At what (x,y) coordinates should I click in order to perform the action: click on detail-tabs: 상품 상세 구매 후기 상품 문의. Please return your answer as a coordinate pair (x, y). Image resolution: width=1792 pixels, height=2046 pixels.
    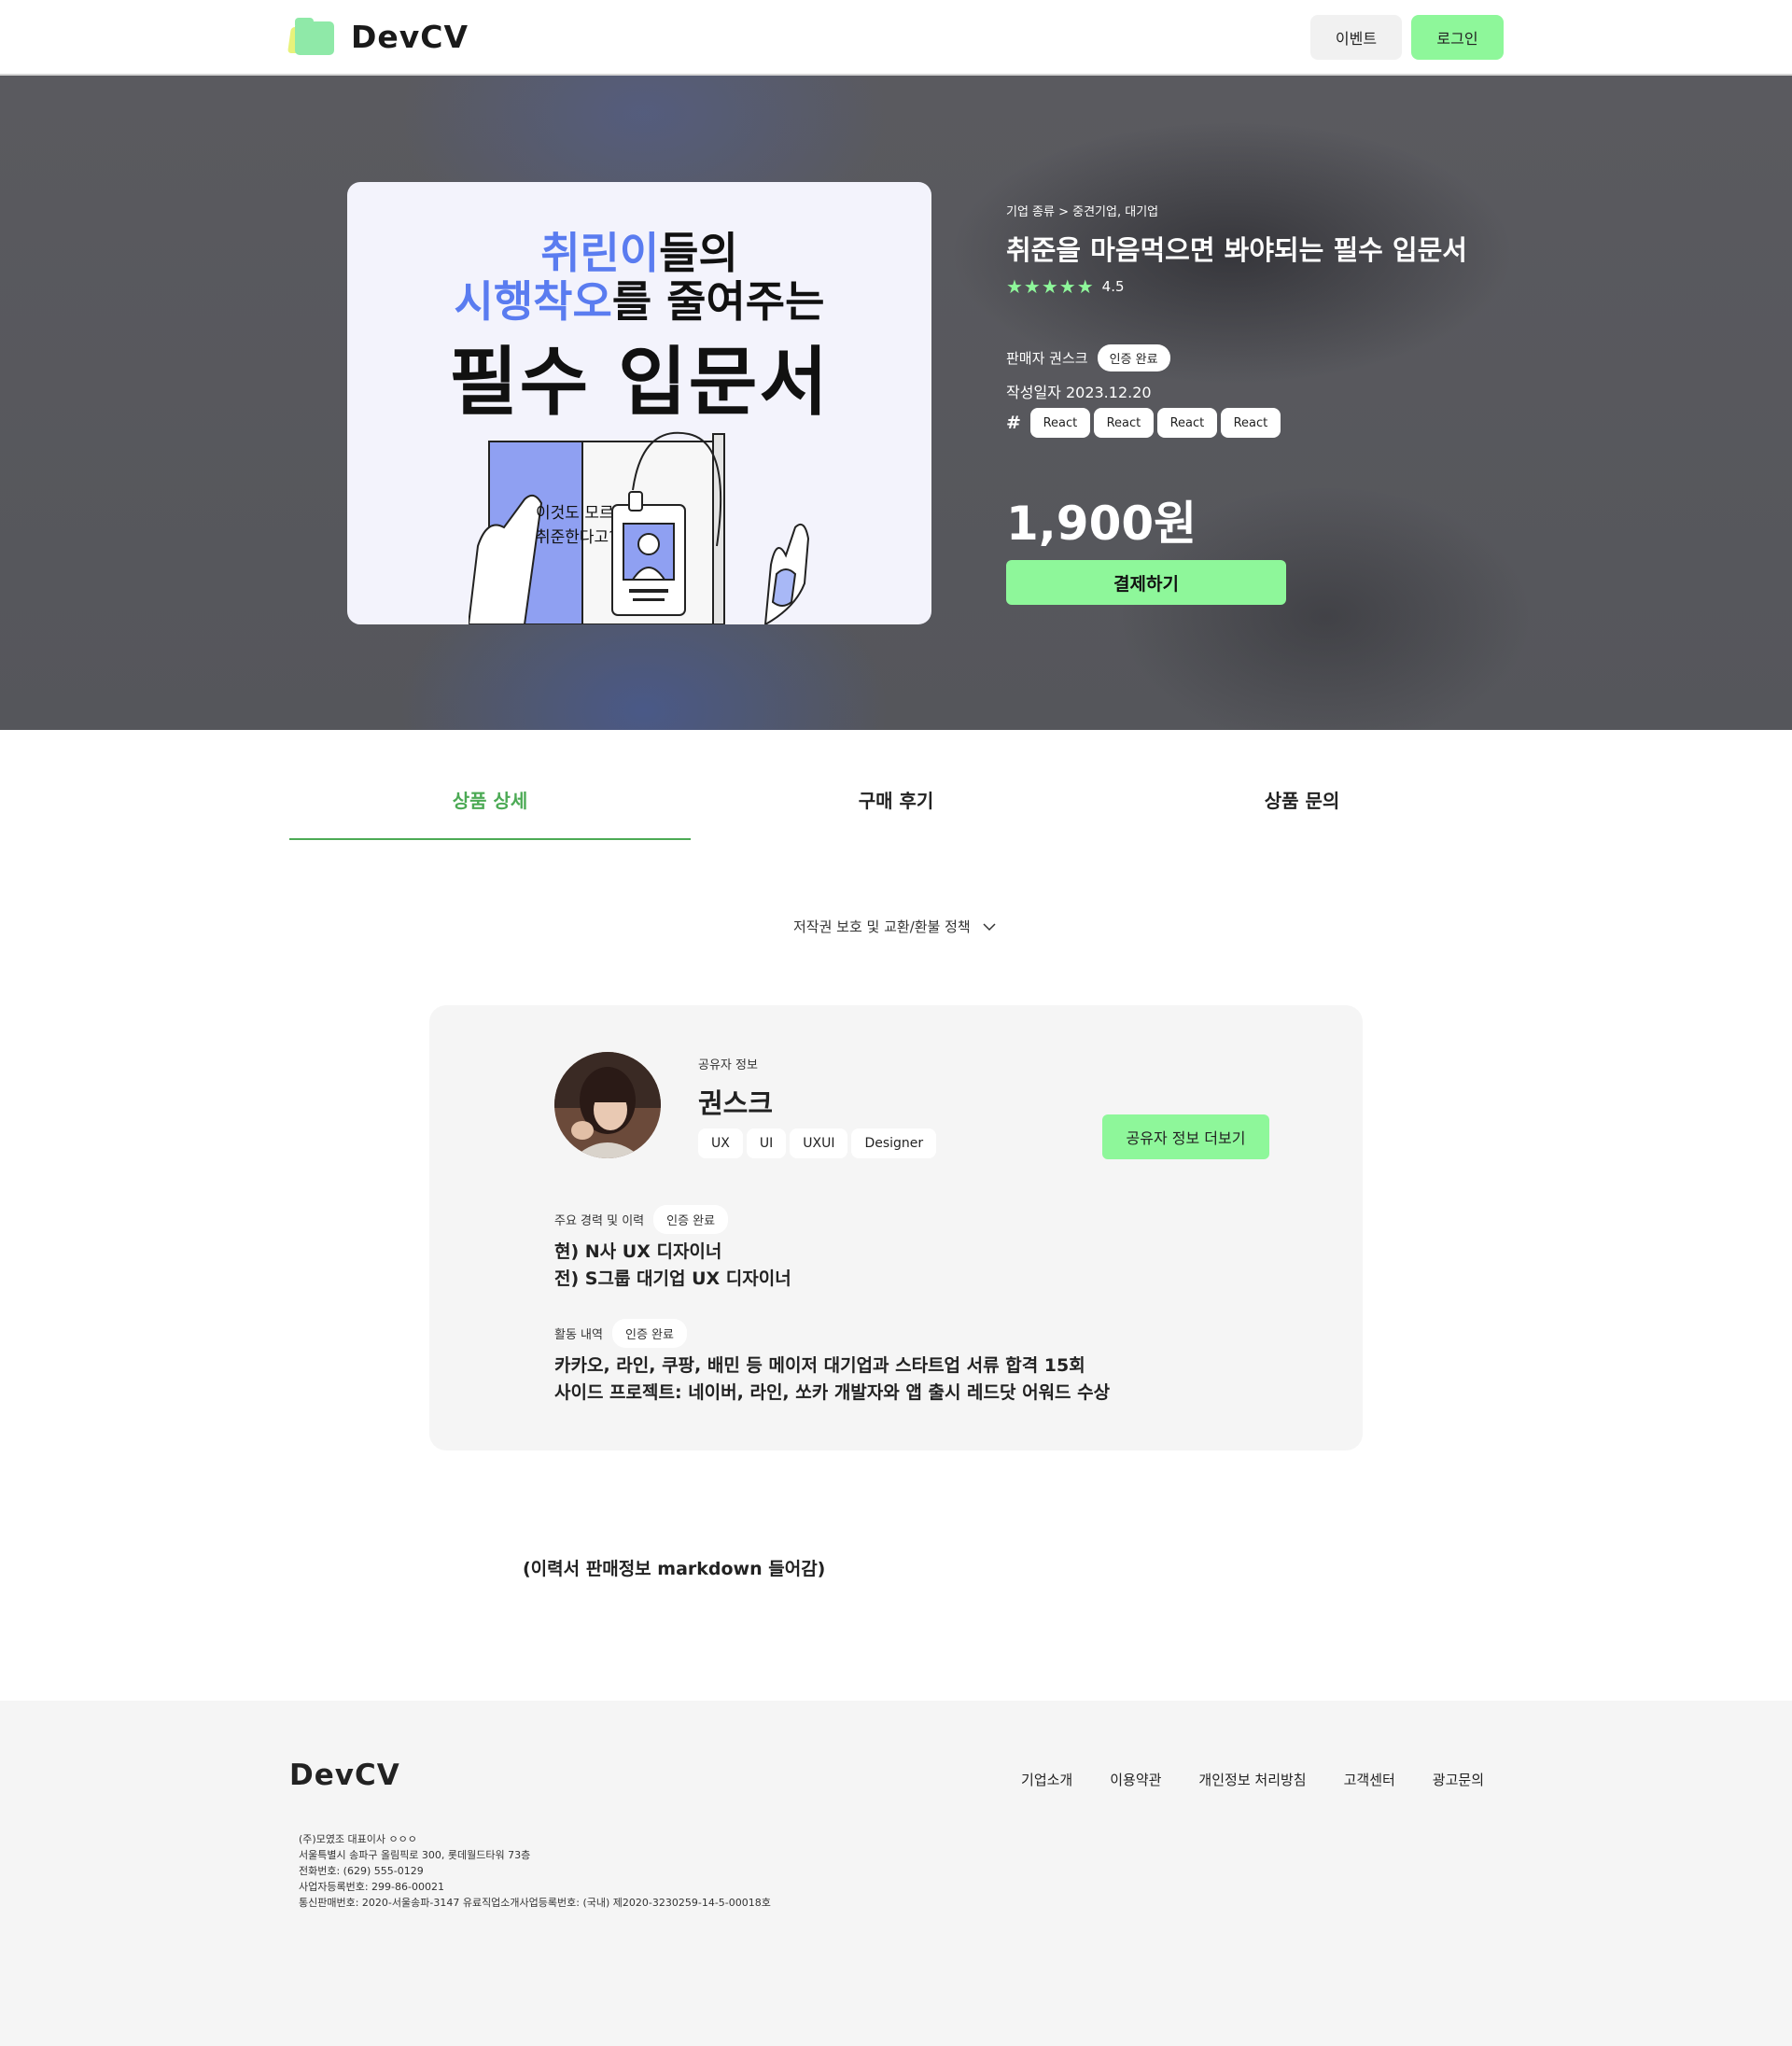
    Looking at the image, I should click on (896, 802).